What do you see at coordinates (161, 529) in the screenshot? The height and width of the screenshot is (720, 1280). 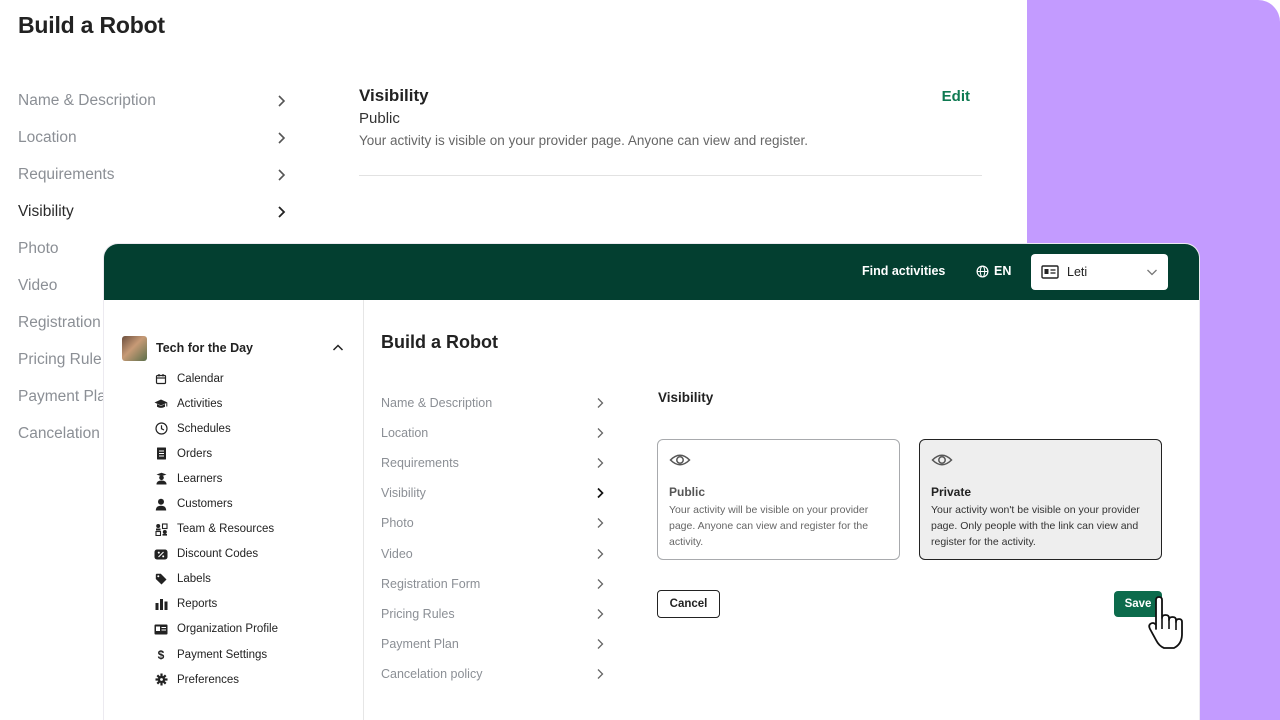 I see `team-icon` at bounding box center [161, 529].